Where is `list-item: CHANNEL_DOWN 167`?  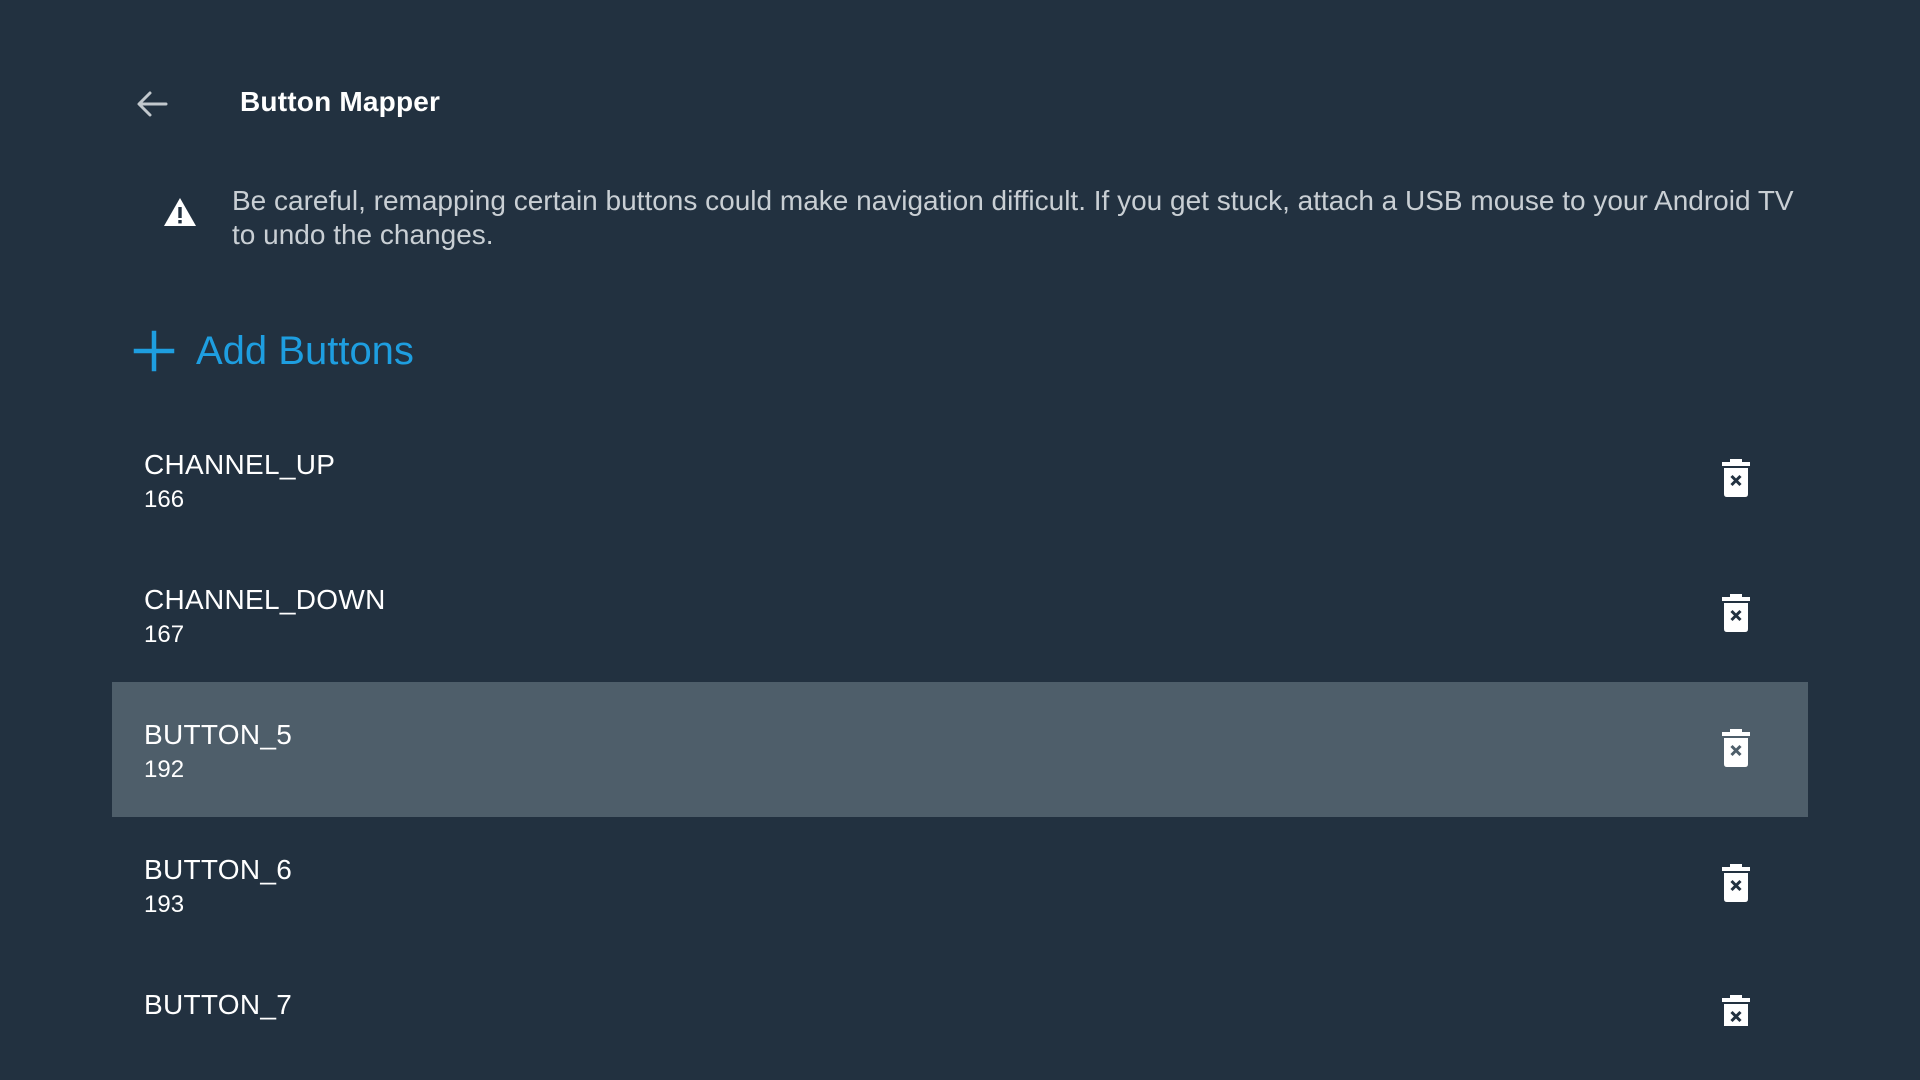 list-item: CHANNEL_DOWN 167 is located at coordinates (960, 614).